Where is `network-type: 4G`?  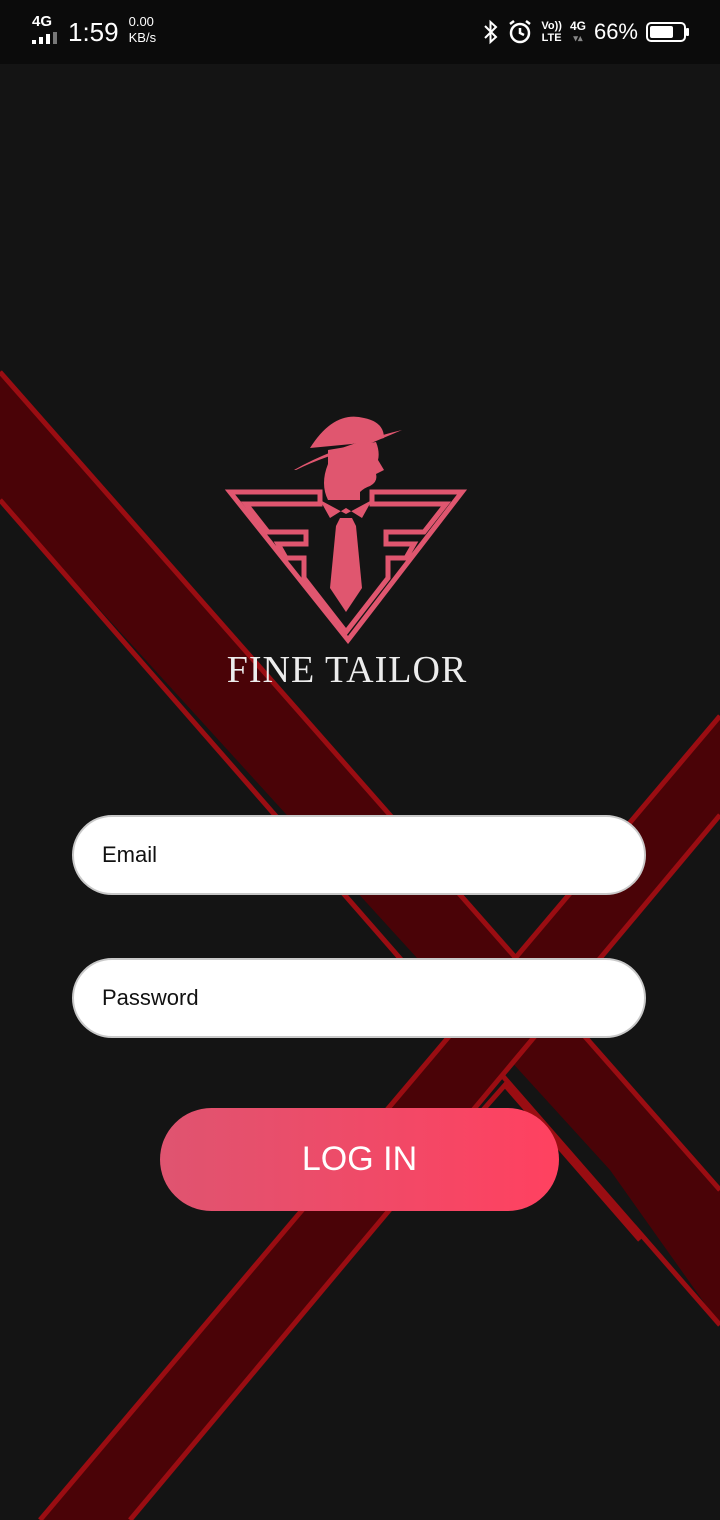 network-type: 4G is located at coordinates (42, 21).